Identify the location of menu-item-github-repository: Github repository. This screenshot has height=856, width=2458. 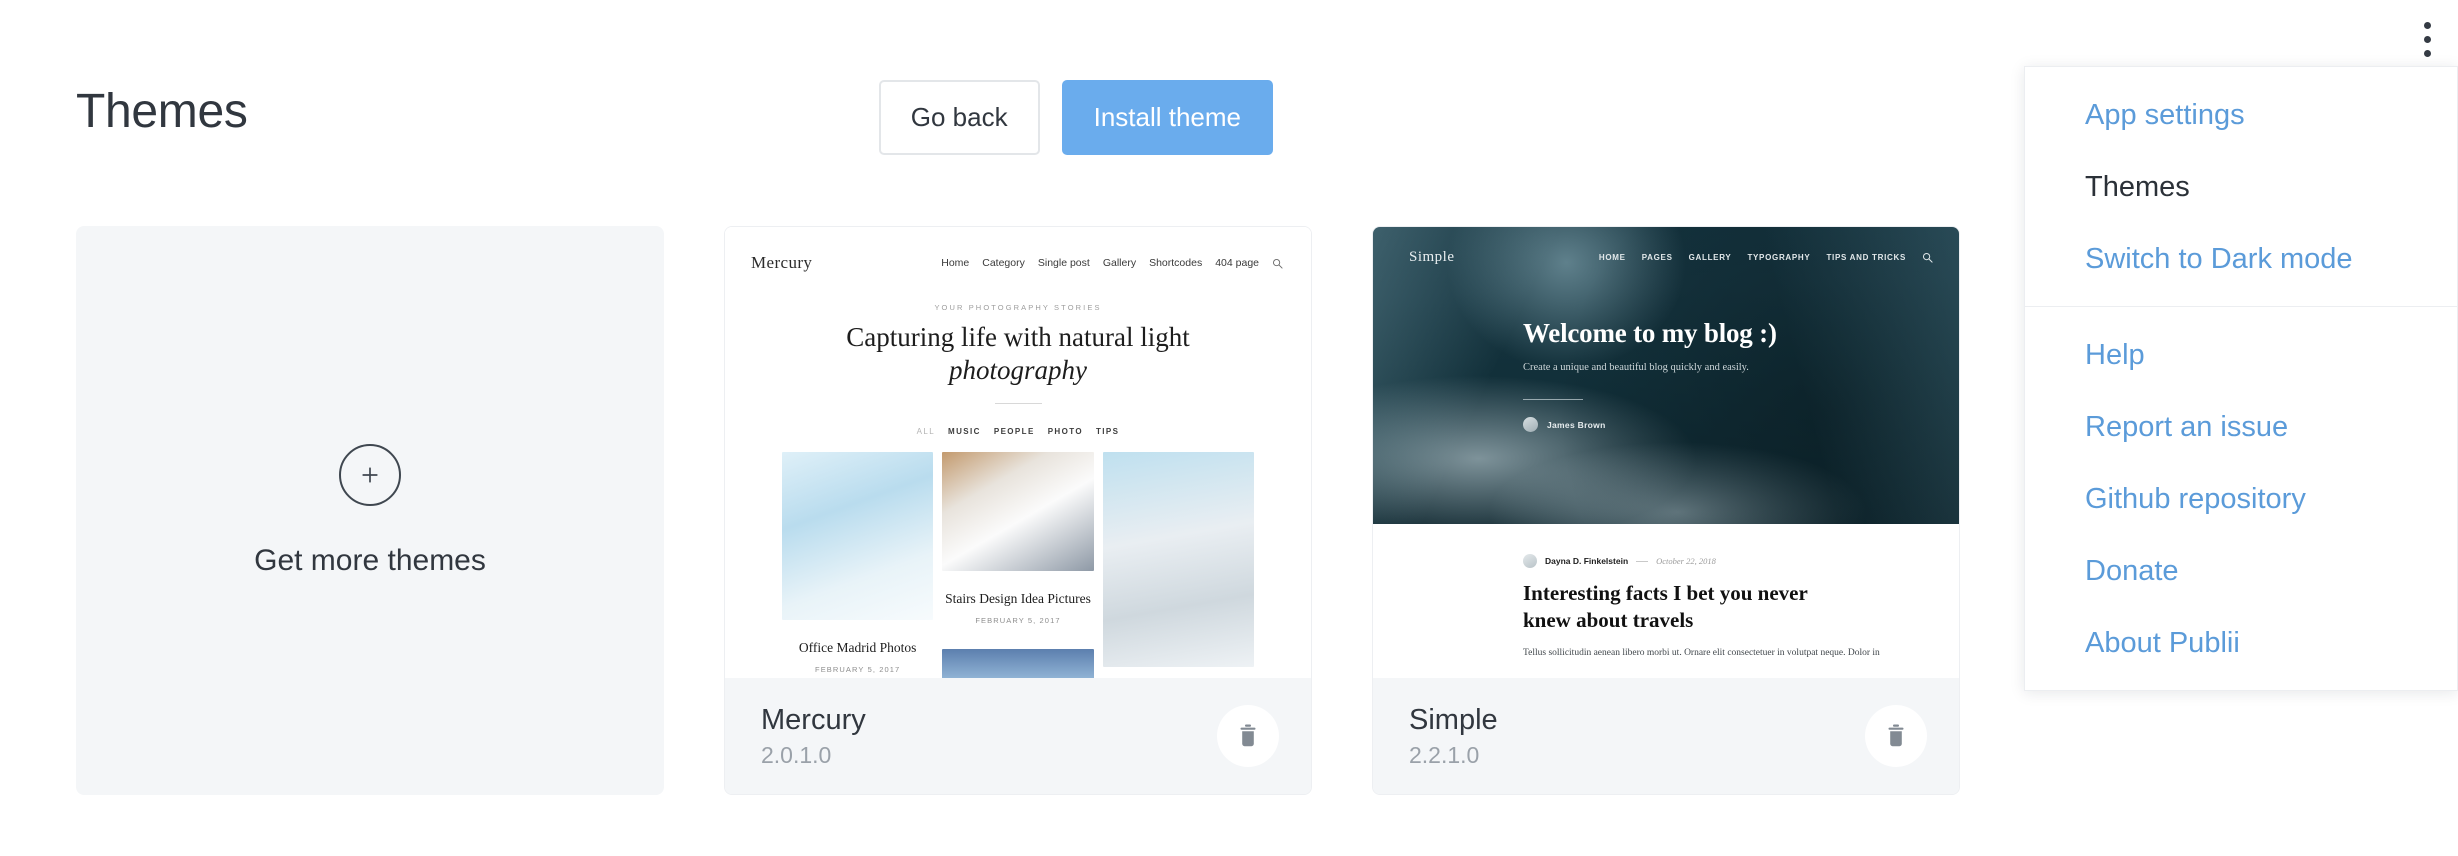
(2241, 499).